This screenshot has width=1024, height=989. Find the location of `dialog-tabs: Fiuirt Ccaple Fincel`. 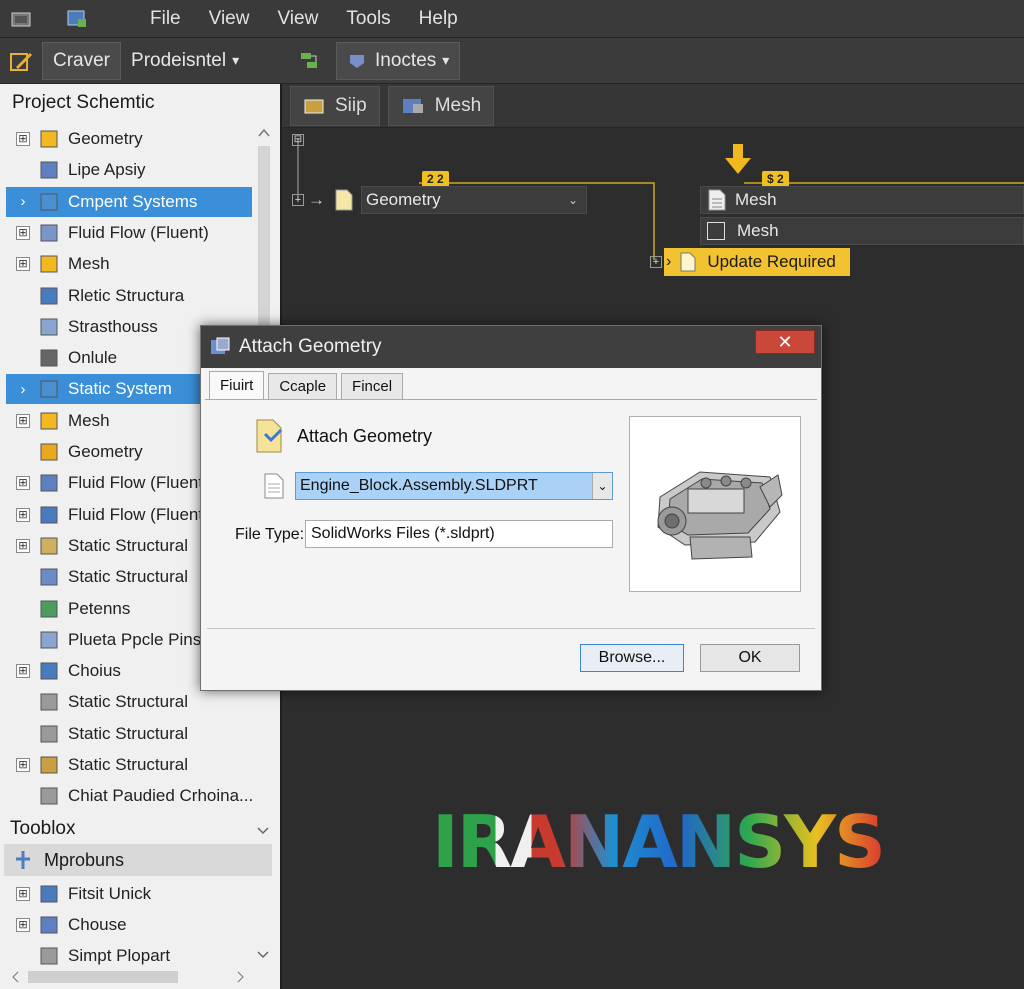

dialog-tabs: Fiuirt Ccaple Fincel is located at coordinates (511, 385).